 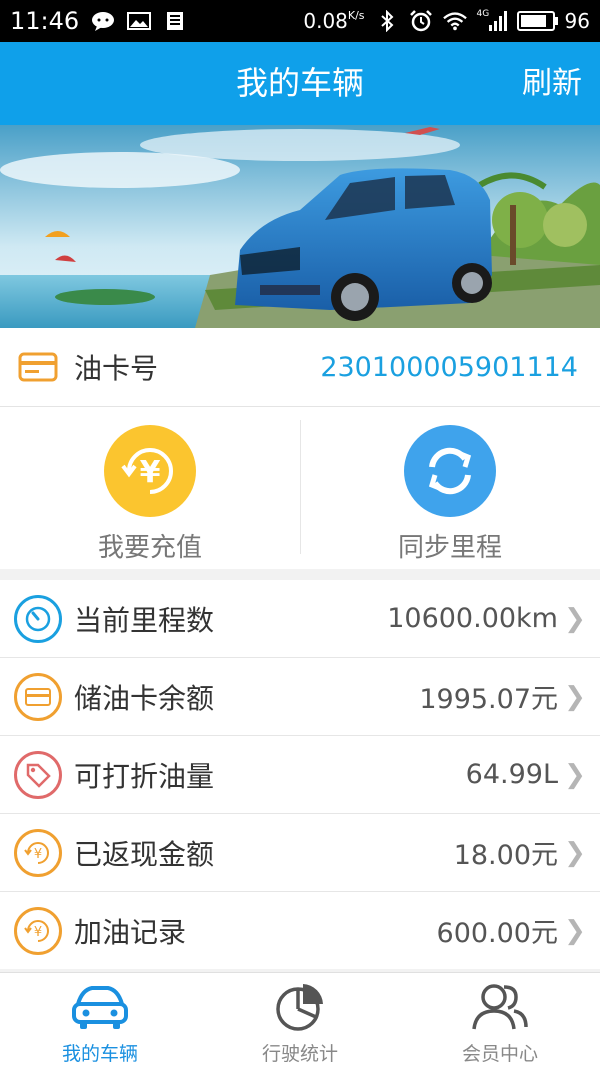 I want to click on tab-label: 我的车辆, so click(x=99, y=1054).